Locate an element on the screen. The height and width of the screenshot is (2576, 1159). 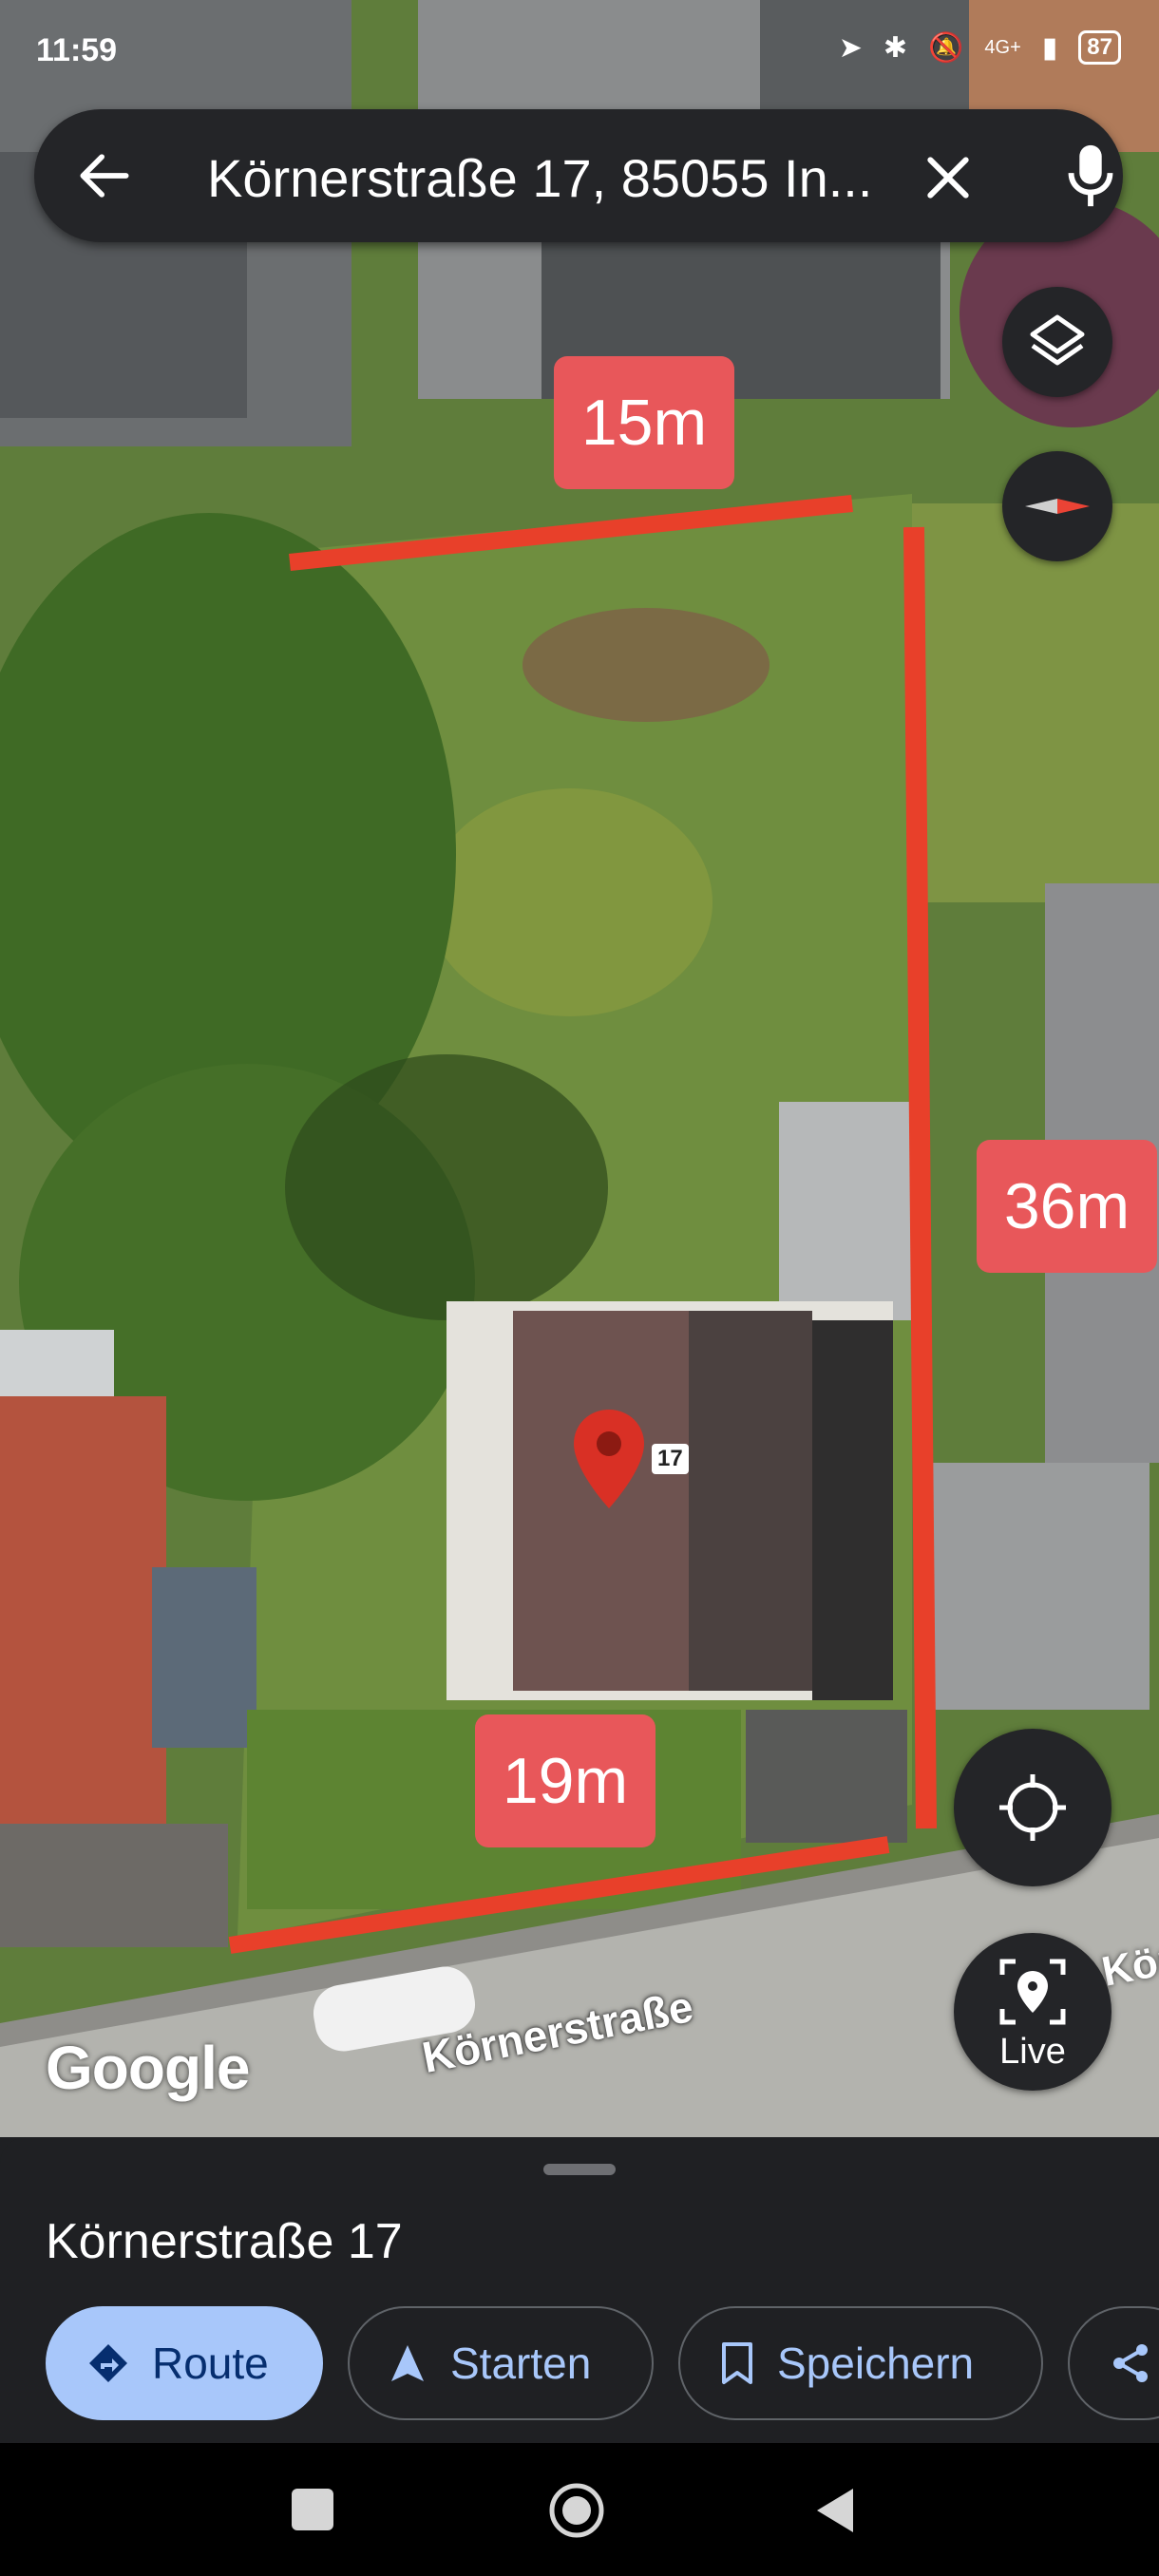
drag-handle is located at coordinates (579, 2169).